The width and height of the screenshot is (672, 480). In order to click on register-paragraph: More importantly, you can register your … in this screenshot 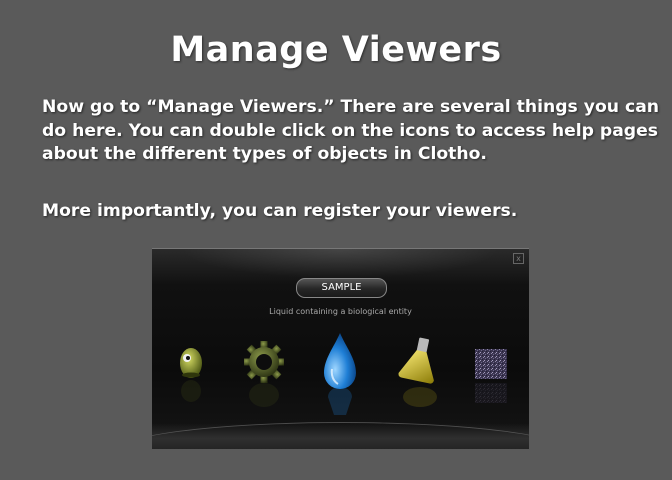, I will do `click(280, 211)`.